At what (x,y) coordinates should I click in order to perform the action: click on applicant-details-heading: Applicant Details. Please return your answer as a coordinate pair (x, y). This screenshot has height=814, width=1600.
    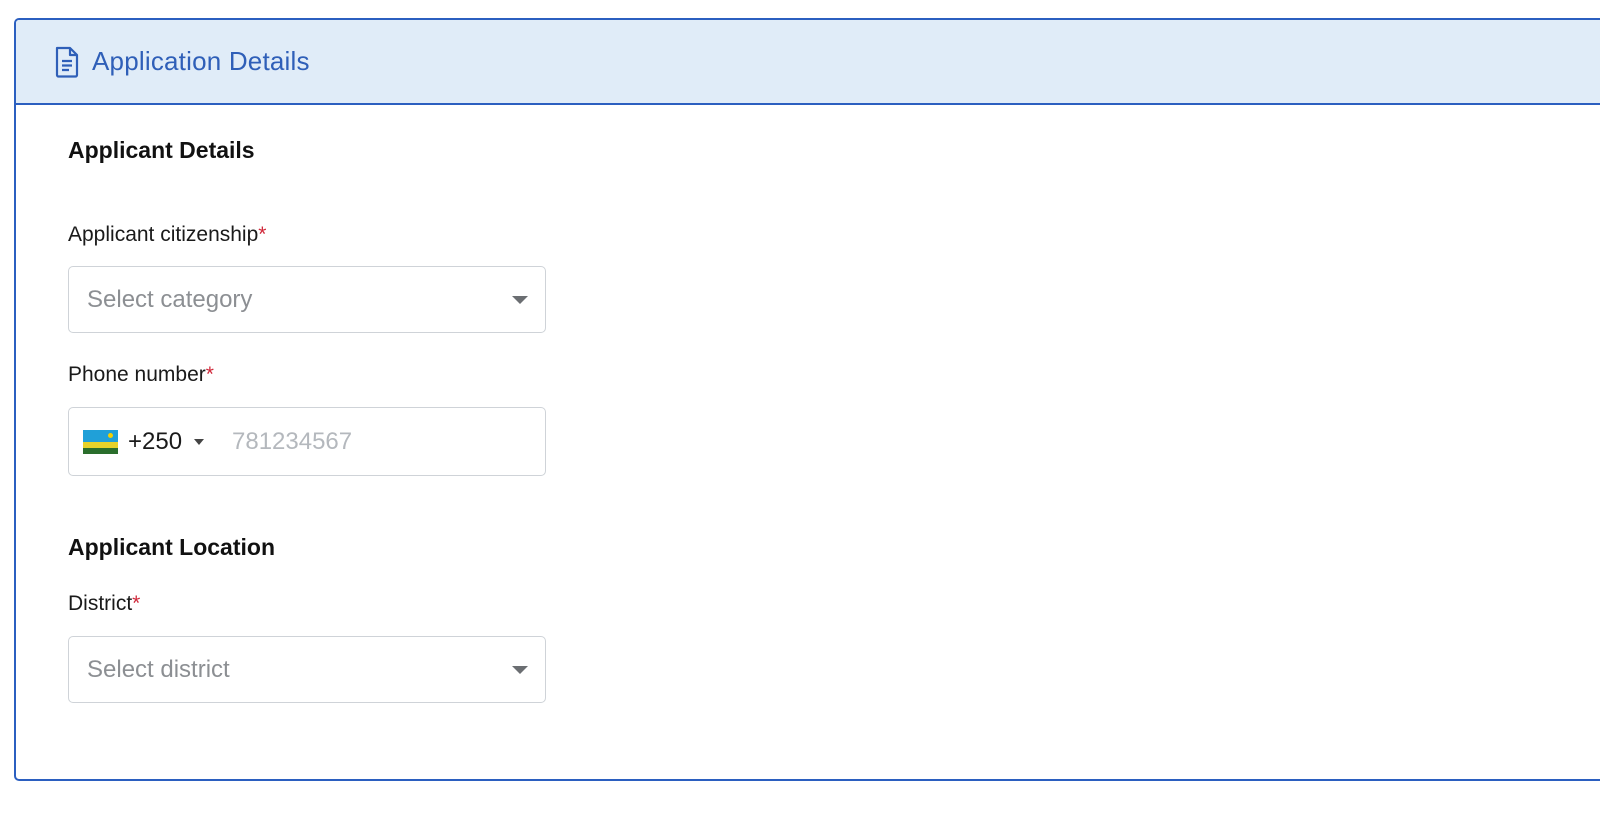
    Looking at the image, I should click on (161, 150).